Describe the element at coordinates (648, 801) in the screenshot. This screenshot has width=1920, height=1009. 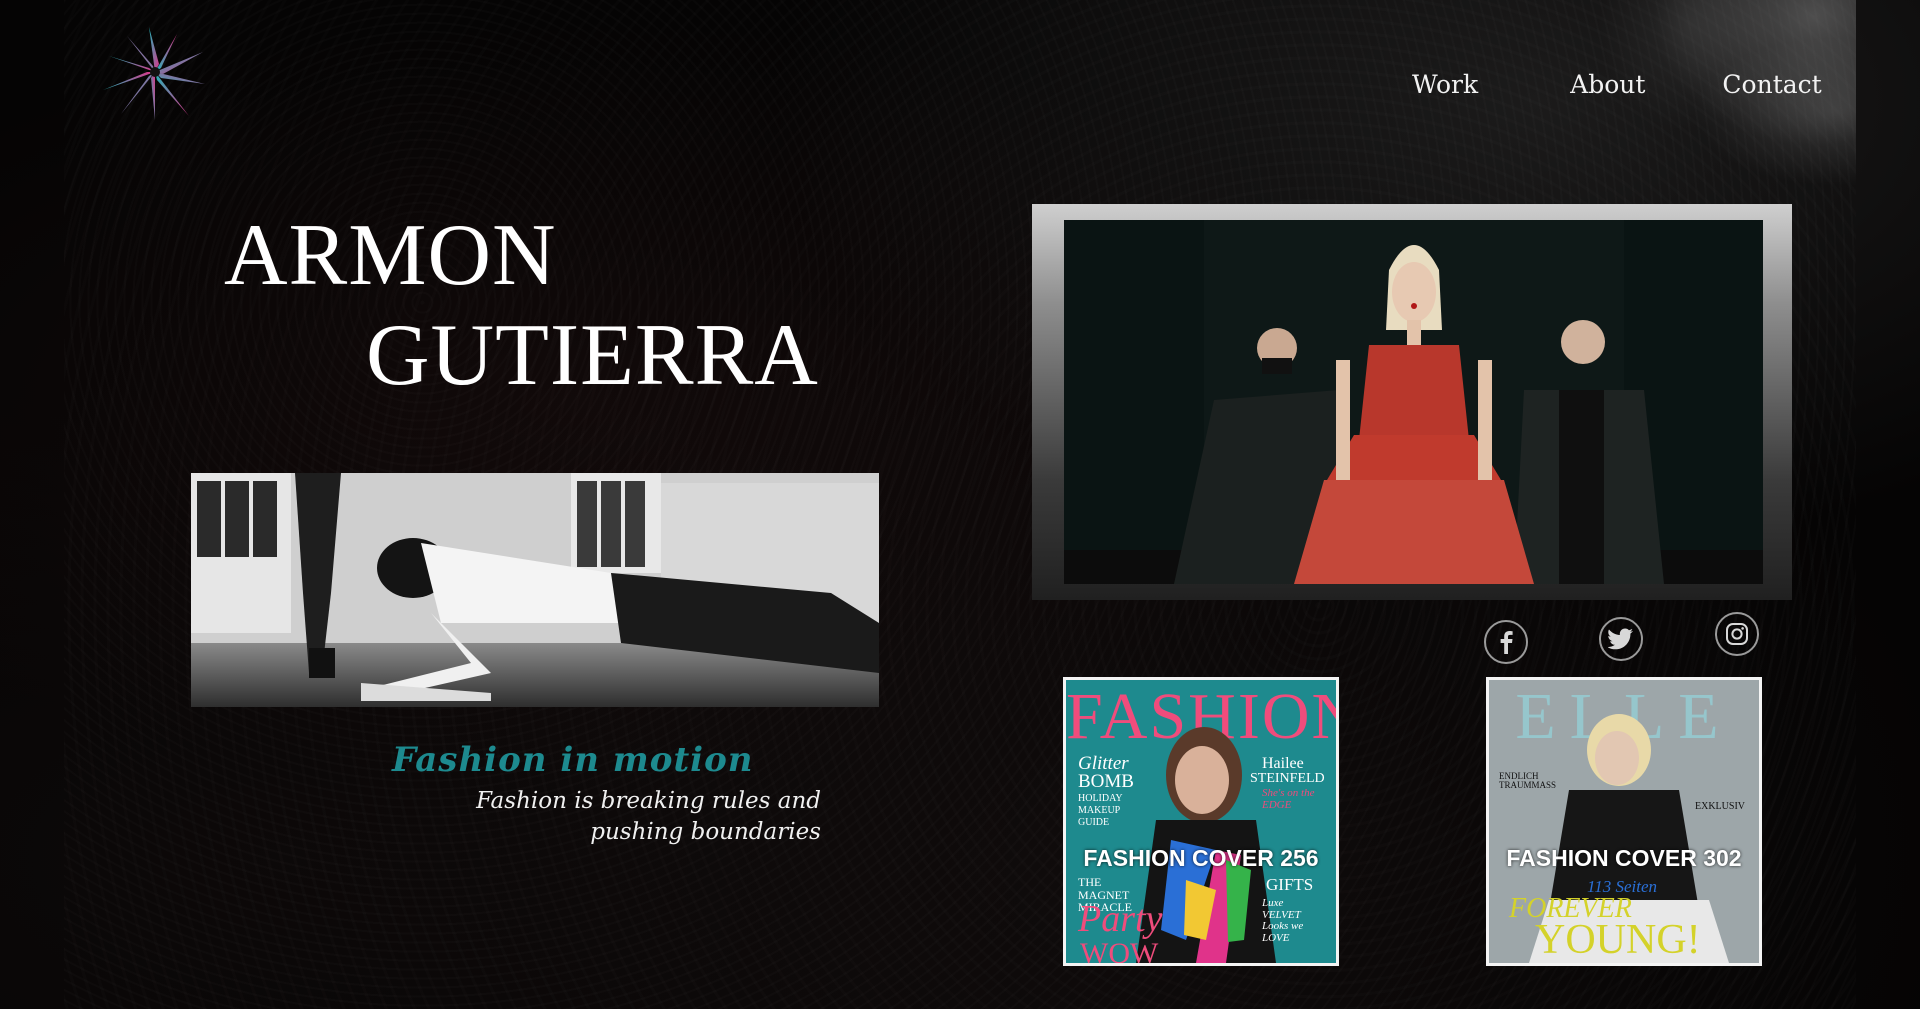
I see `hero-subtext-line1: Fashion is breaking rules and` at that location.